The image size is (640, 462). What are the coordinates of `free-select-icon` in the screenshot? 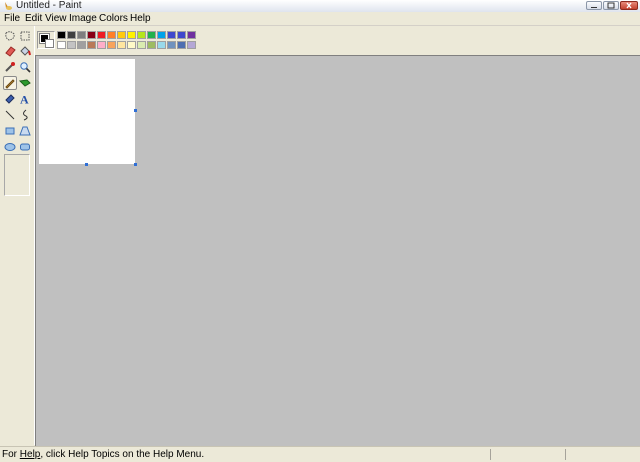 It's located at (10, 36).